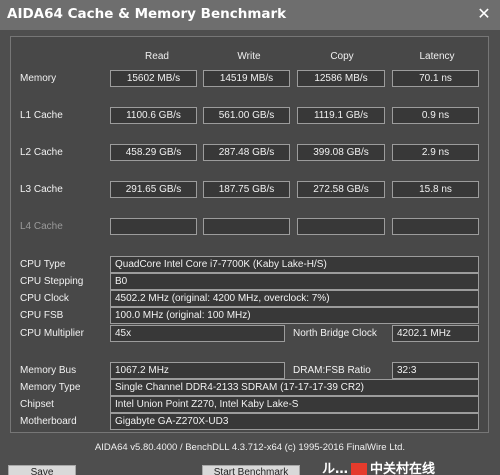  I want to click on l2-read-value: 458.29 GB/s, so click(153, 152).